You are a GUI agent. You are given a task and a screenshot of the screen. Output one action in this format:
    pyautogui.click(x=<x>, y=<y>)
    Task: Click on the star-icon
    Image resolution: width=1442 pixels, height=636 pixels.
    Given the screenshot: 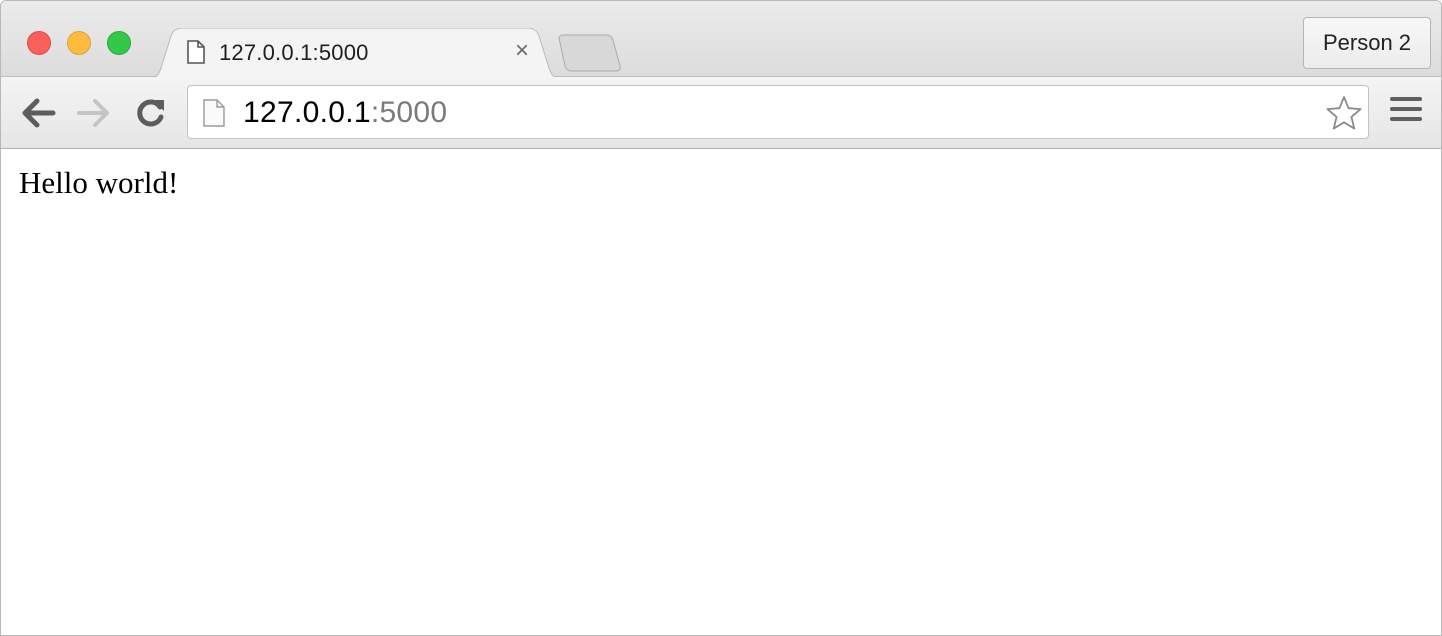 What is the action you would take?
    pyautogui.click(x=1344, y=113)
    